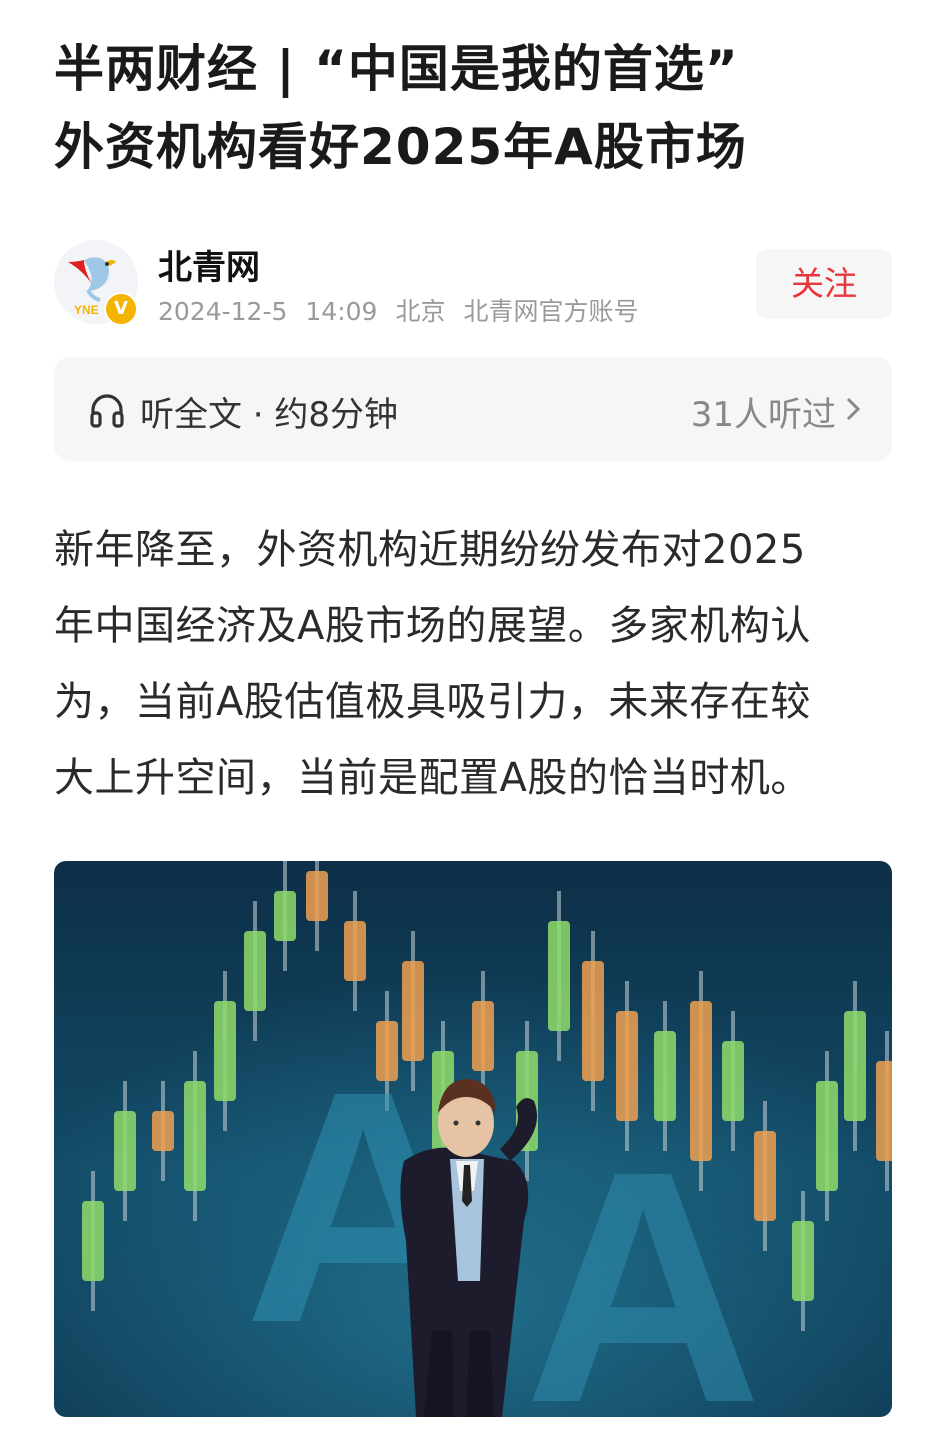 The height and width of the screenshot is (1431, 945). I want to click on follow-button: 关注, so click(824, 284).